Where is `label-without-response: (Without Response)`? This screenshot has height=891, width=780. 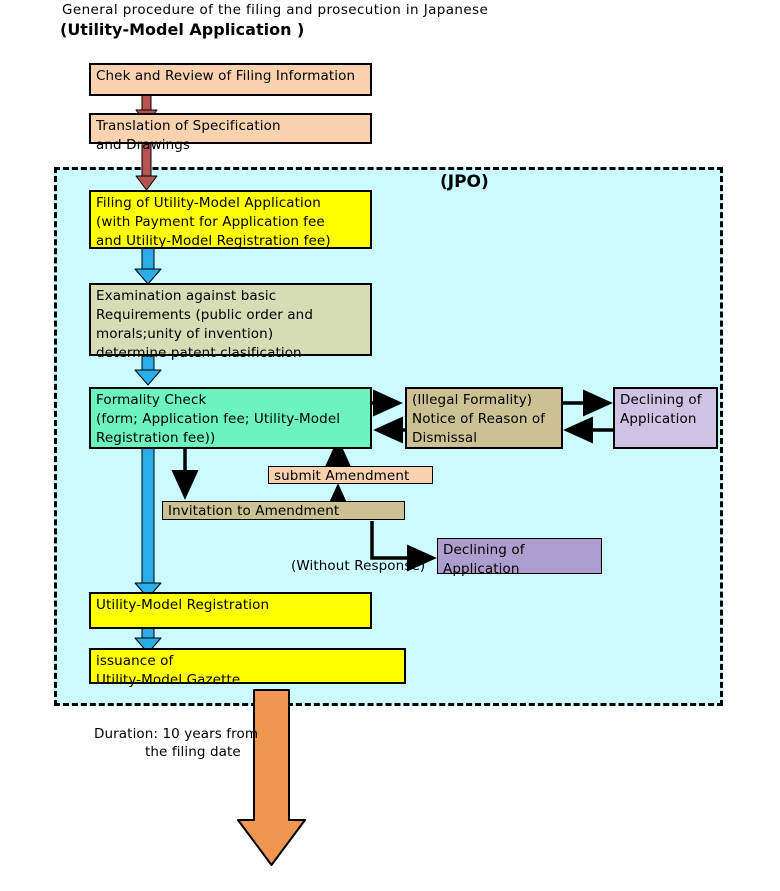
label-without-response: (Without Response) is located at coordinates (358, 566).